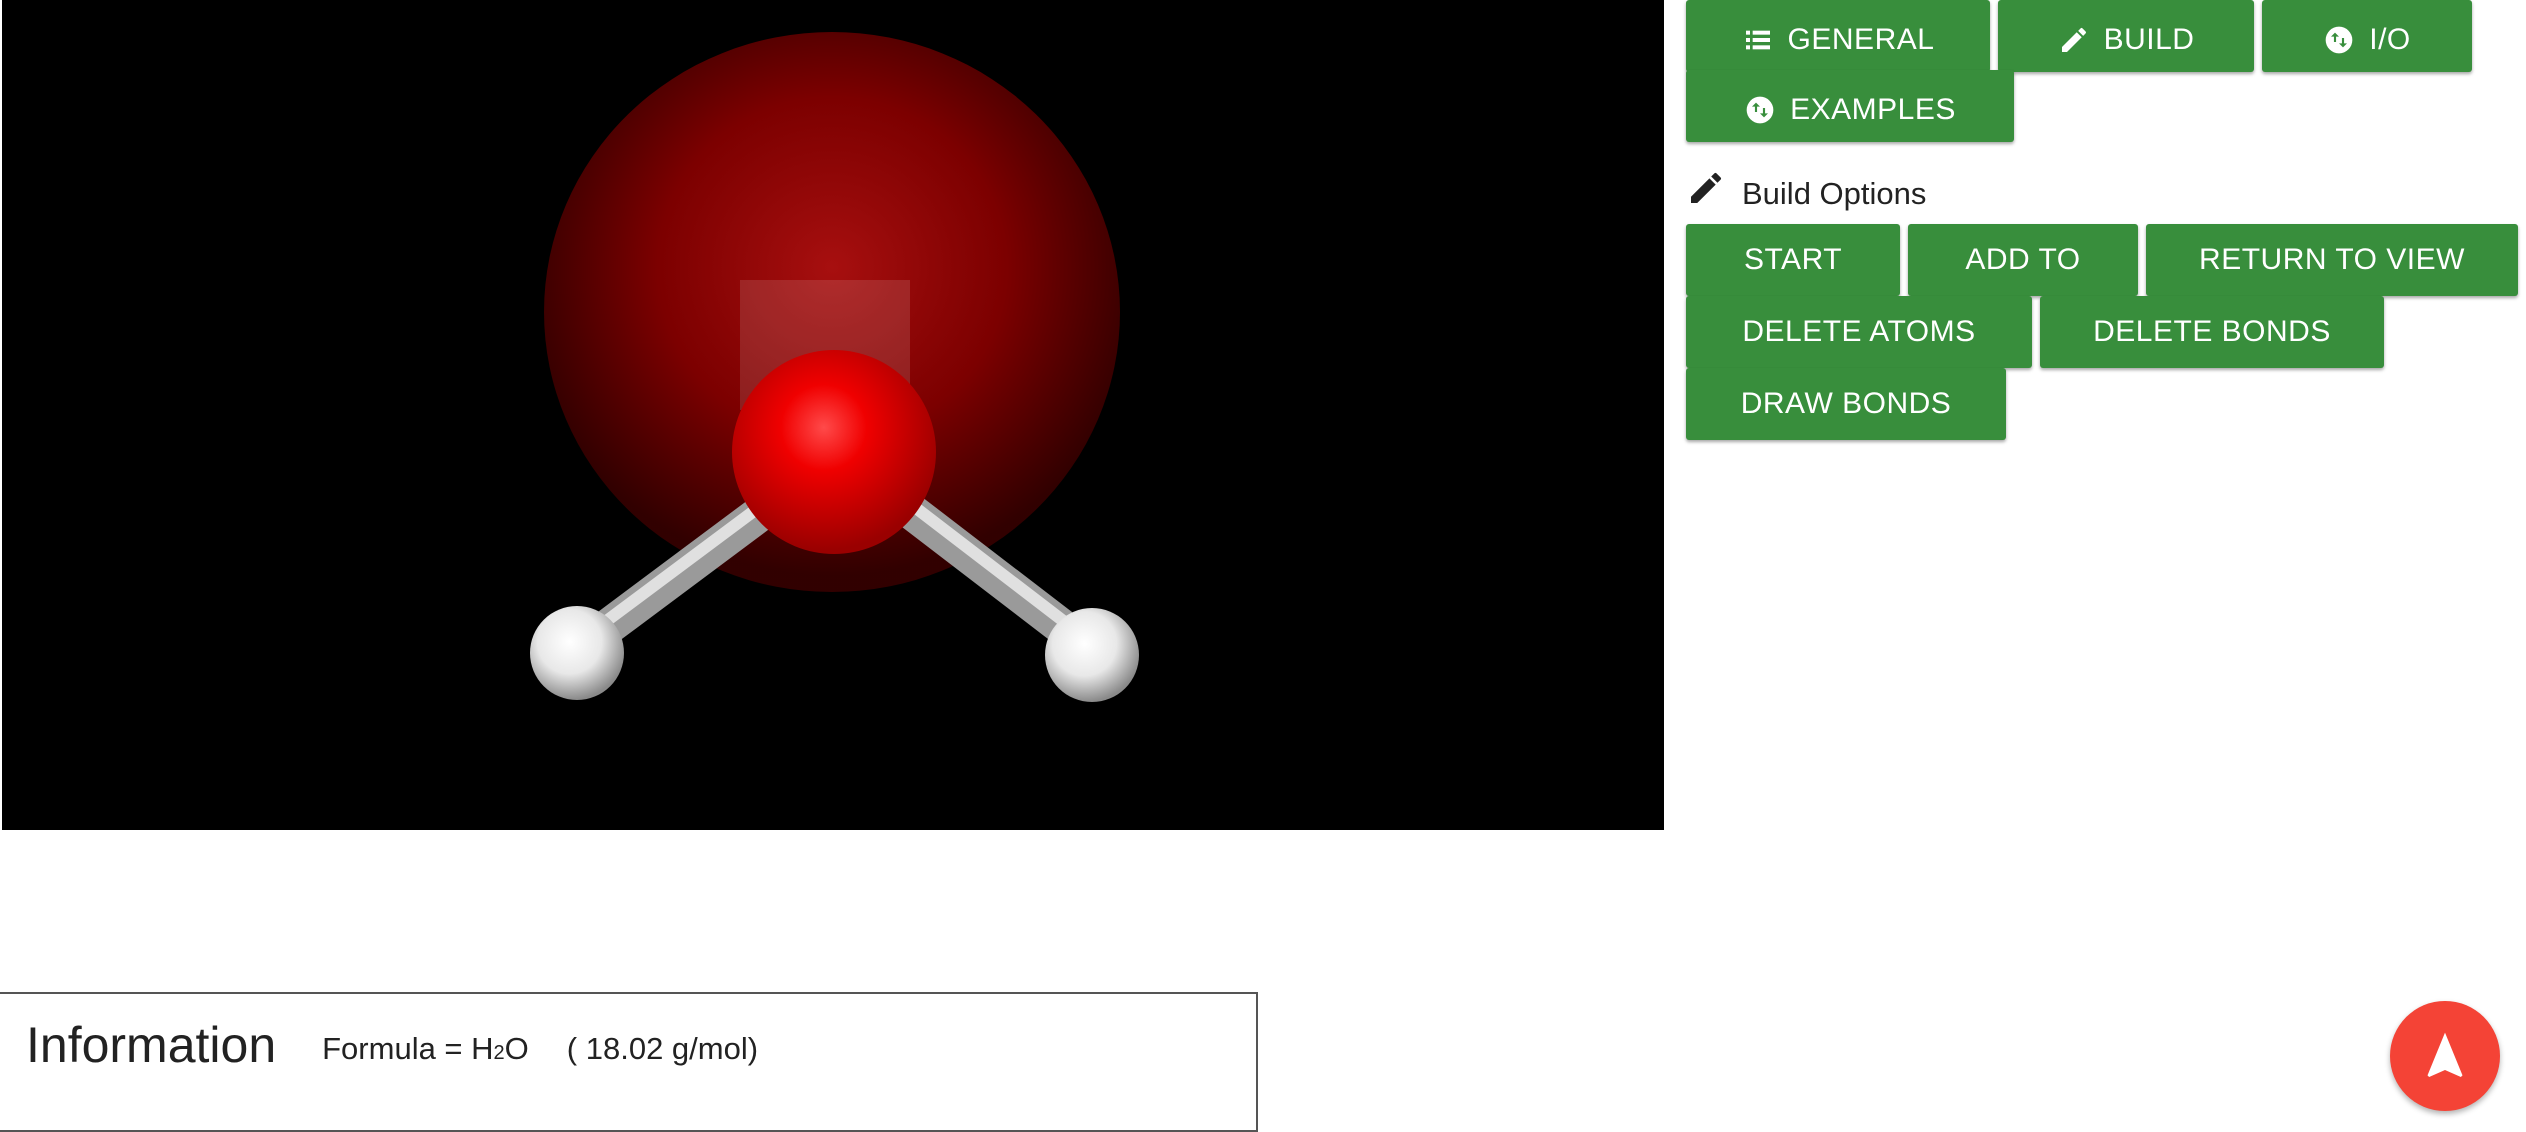 Image resolution: width=2526 pixels, height=1132 pixels. Describe the element at coordinates (151, 1045) in the screenshot. I see `information-title: Information` at that location.